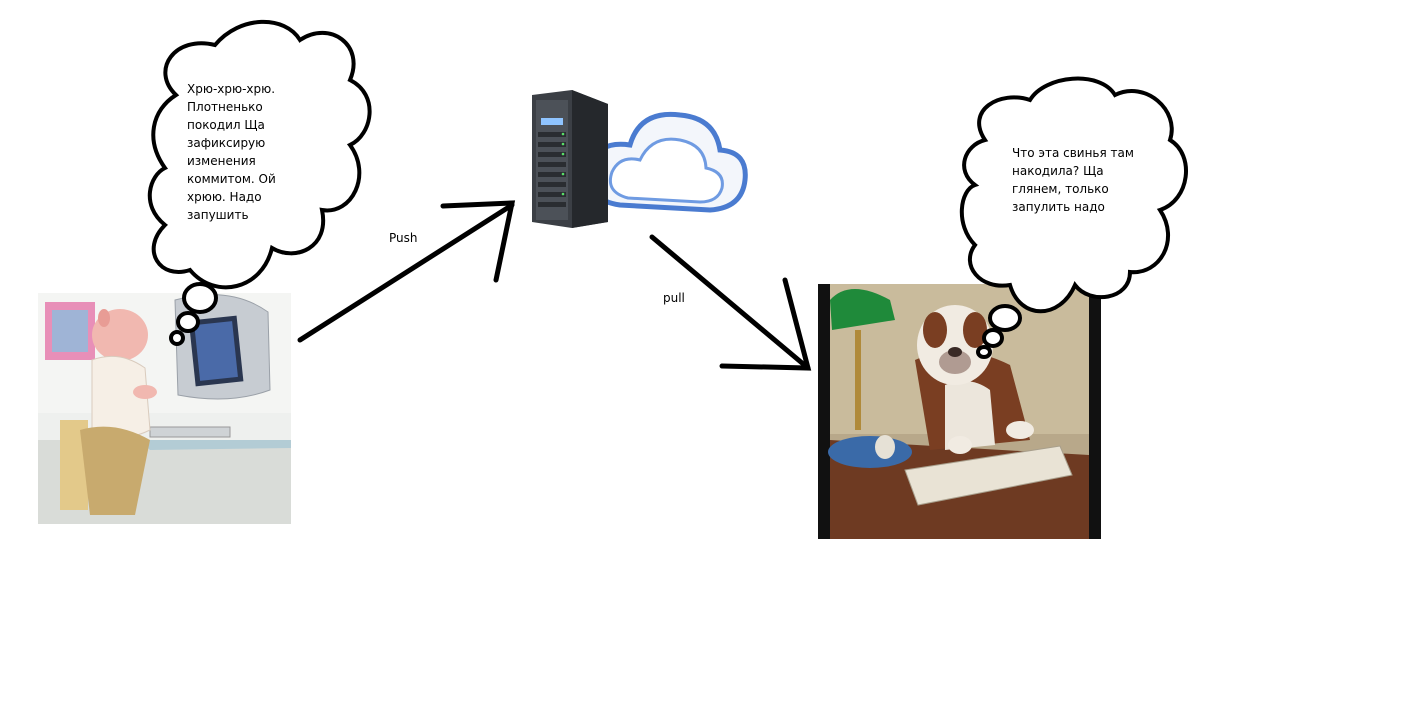 The width and height of the screenshot is (1428, 720). What do you see at coordinates (959, 411) in the screenshot?
I see `dog-at-computer-photo` at bounding box center [959, 411].